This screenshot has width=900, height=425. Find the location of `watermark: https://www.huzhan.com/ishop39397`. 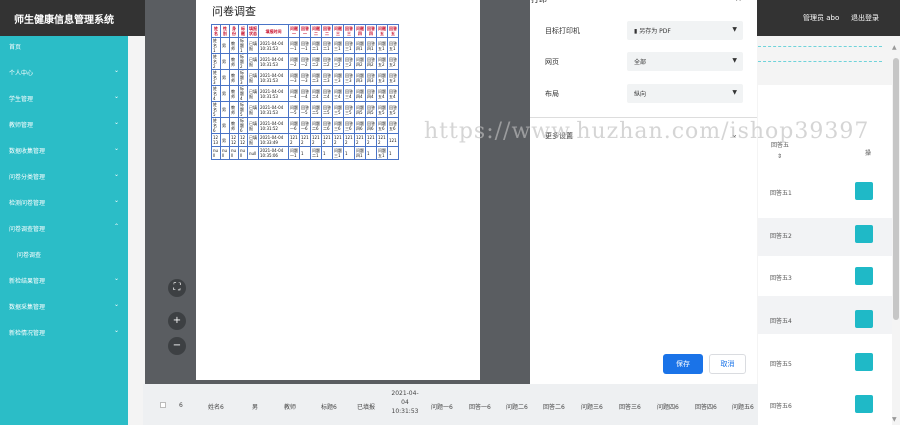

watermark: https://www.huzhan.com/ishop39397 is located at coordinates (647, 131).